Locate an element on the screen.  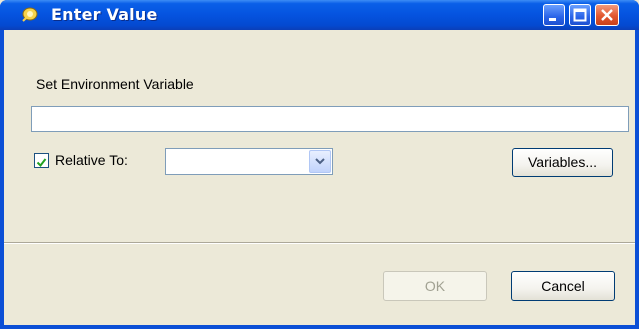
app-icon is located at coordinates (30, 14).